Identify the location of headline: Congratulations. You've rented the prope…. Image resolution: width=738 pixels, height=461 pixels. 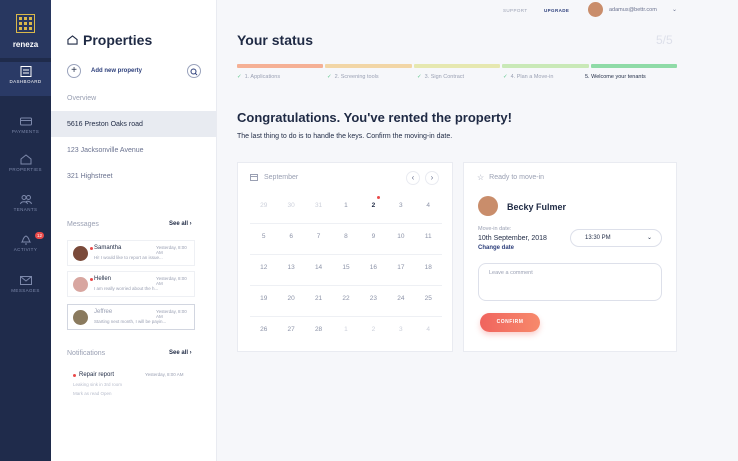
(374, 117).